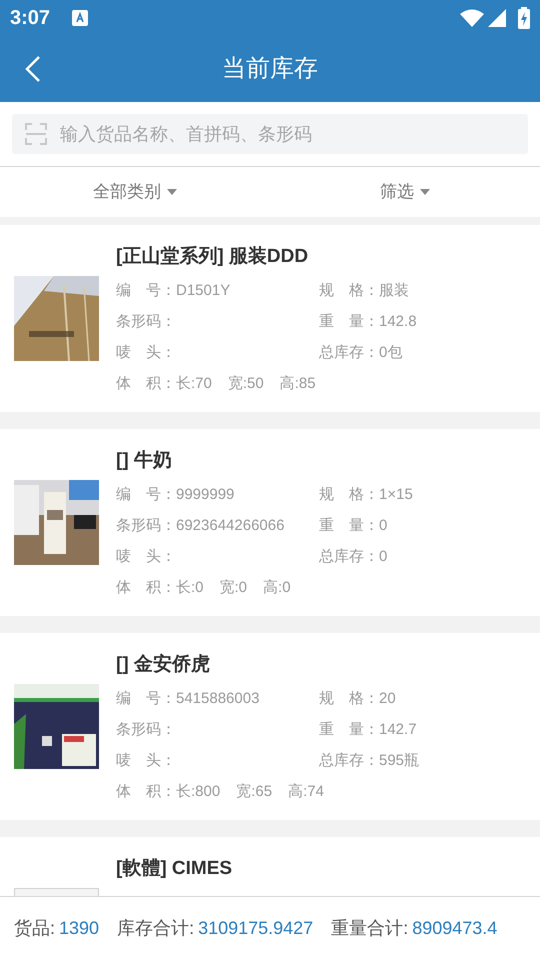 The image size is (540, 960). What do you see at coordinates (306, 792) in the screenshot?
I see `field-value: 高:74` at bounding box center [306, 792].